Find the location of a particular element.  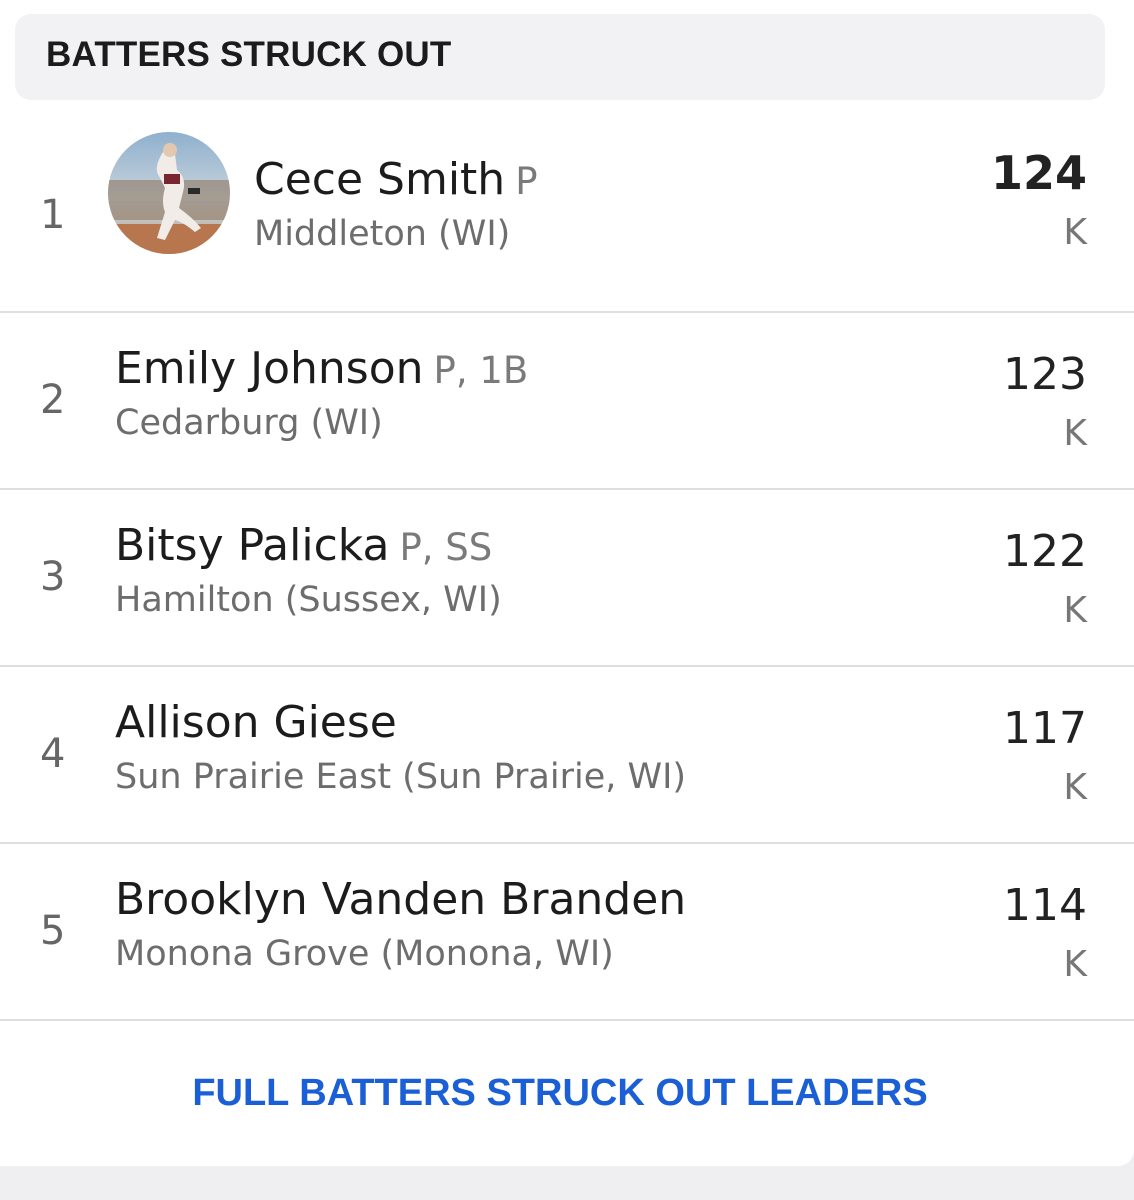

player-position: P, 1B is located at coordinates (481, 370).